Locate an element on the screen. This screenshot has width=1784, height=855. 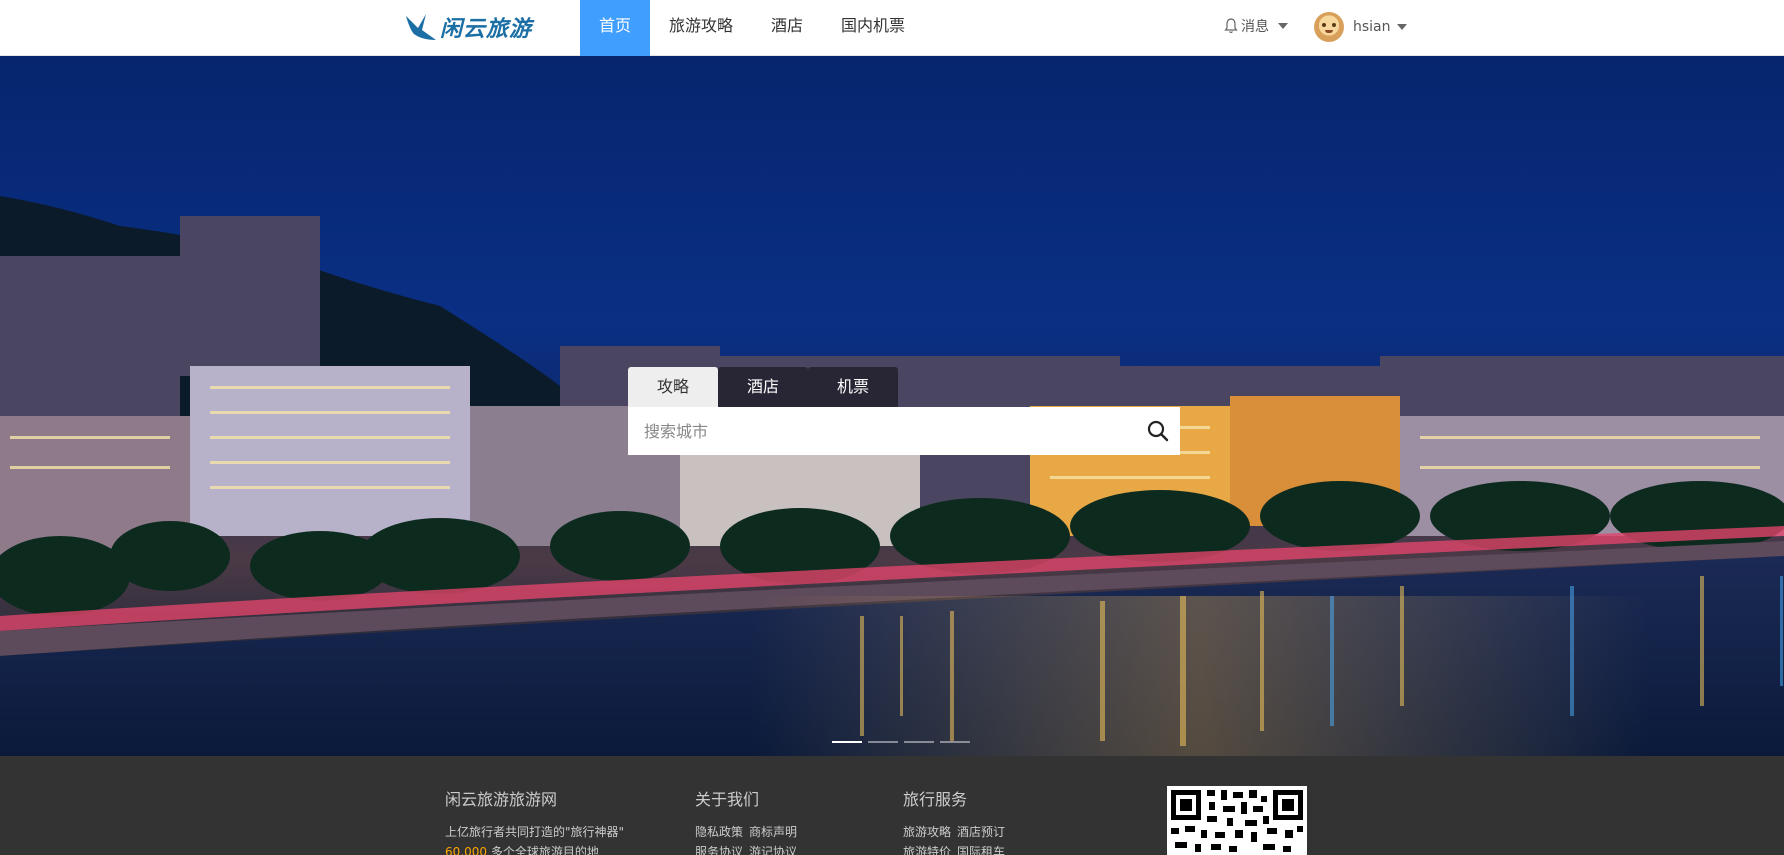
username: hsian is located at coordinates (1372, 27).